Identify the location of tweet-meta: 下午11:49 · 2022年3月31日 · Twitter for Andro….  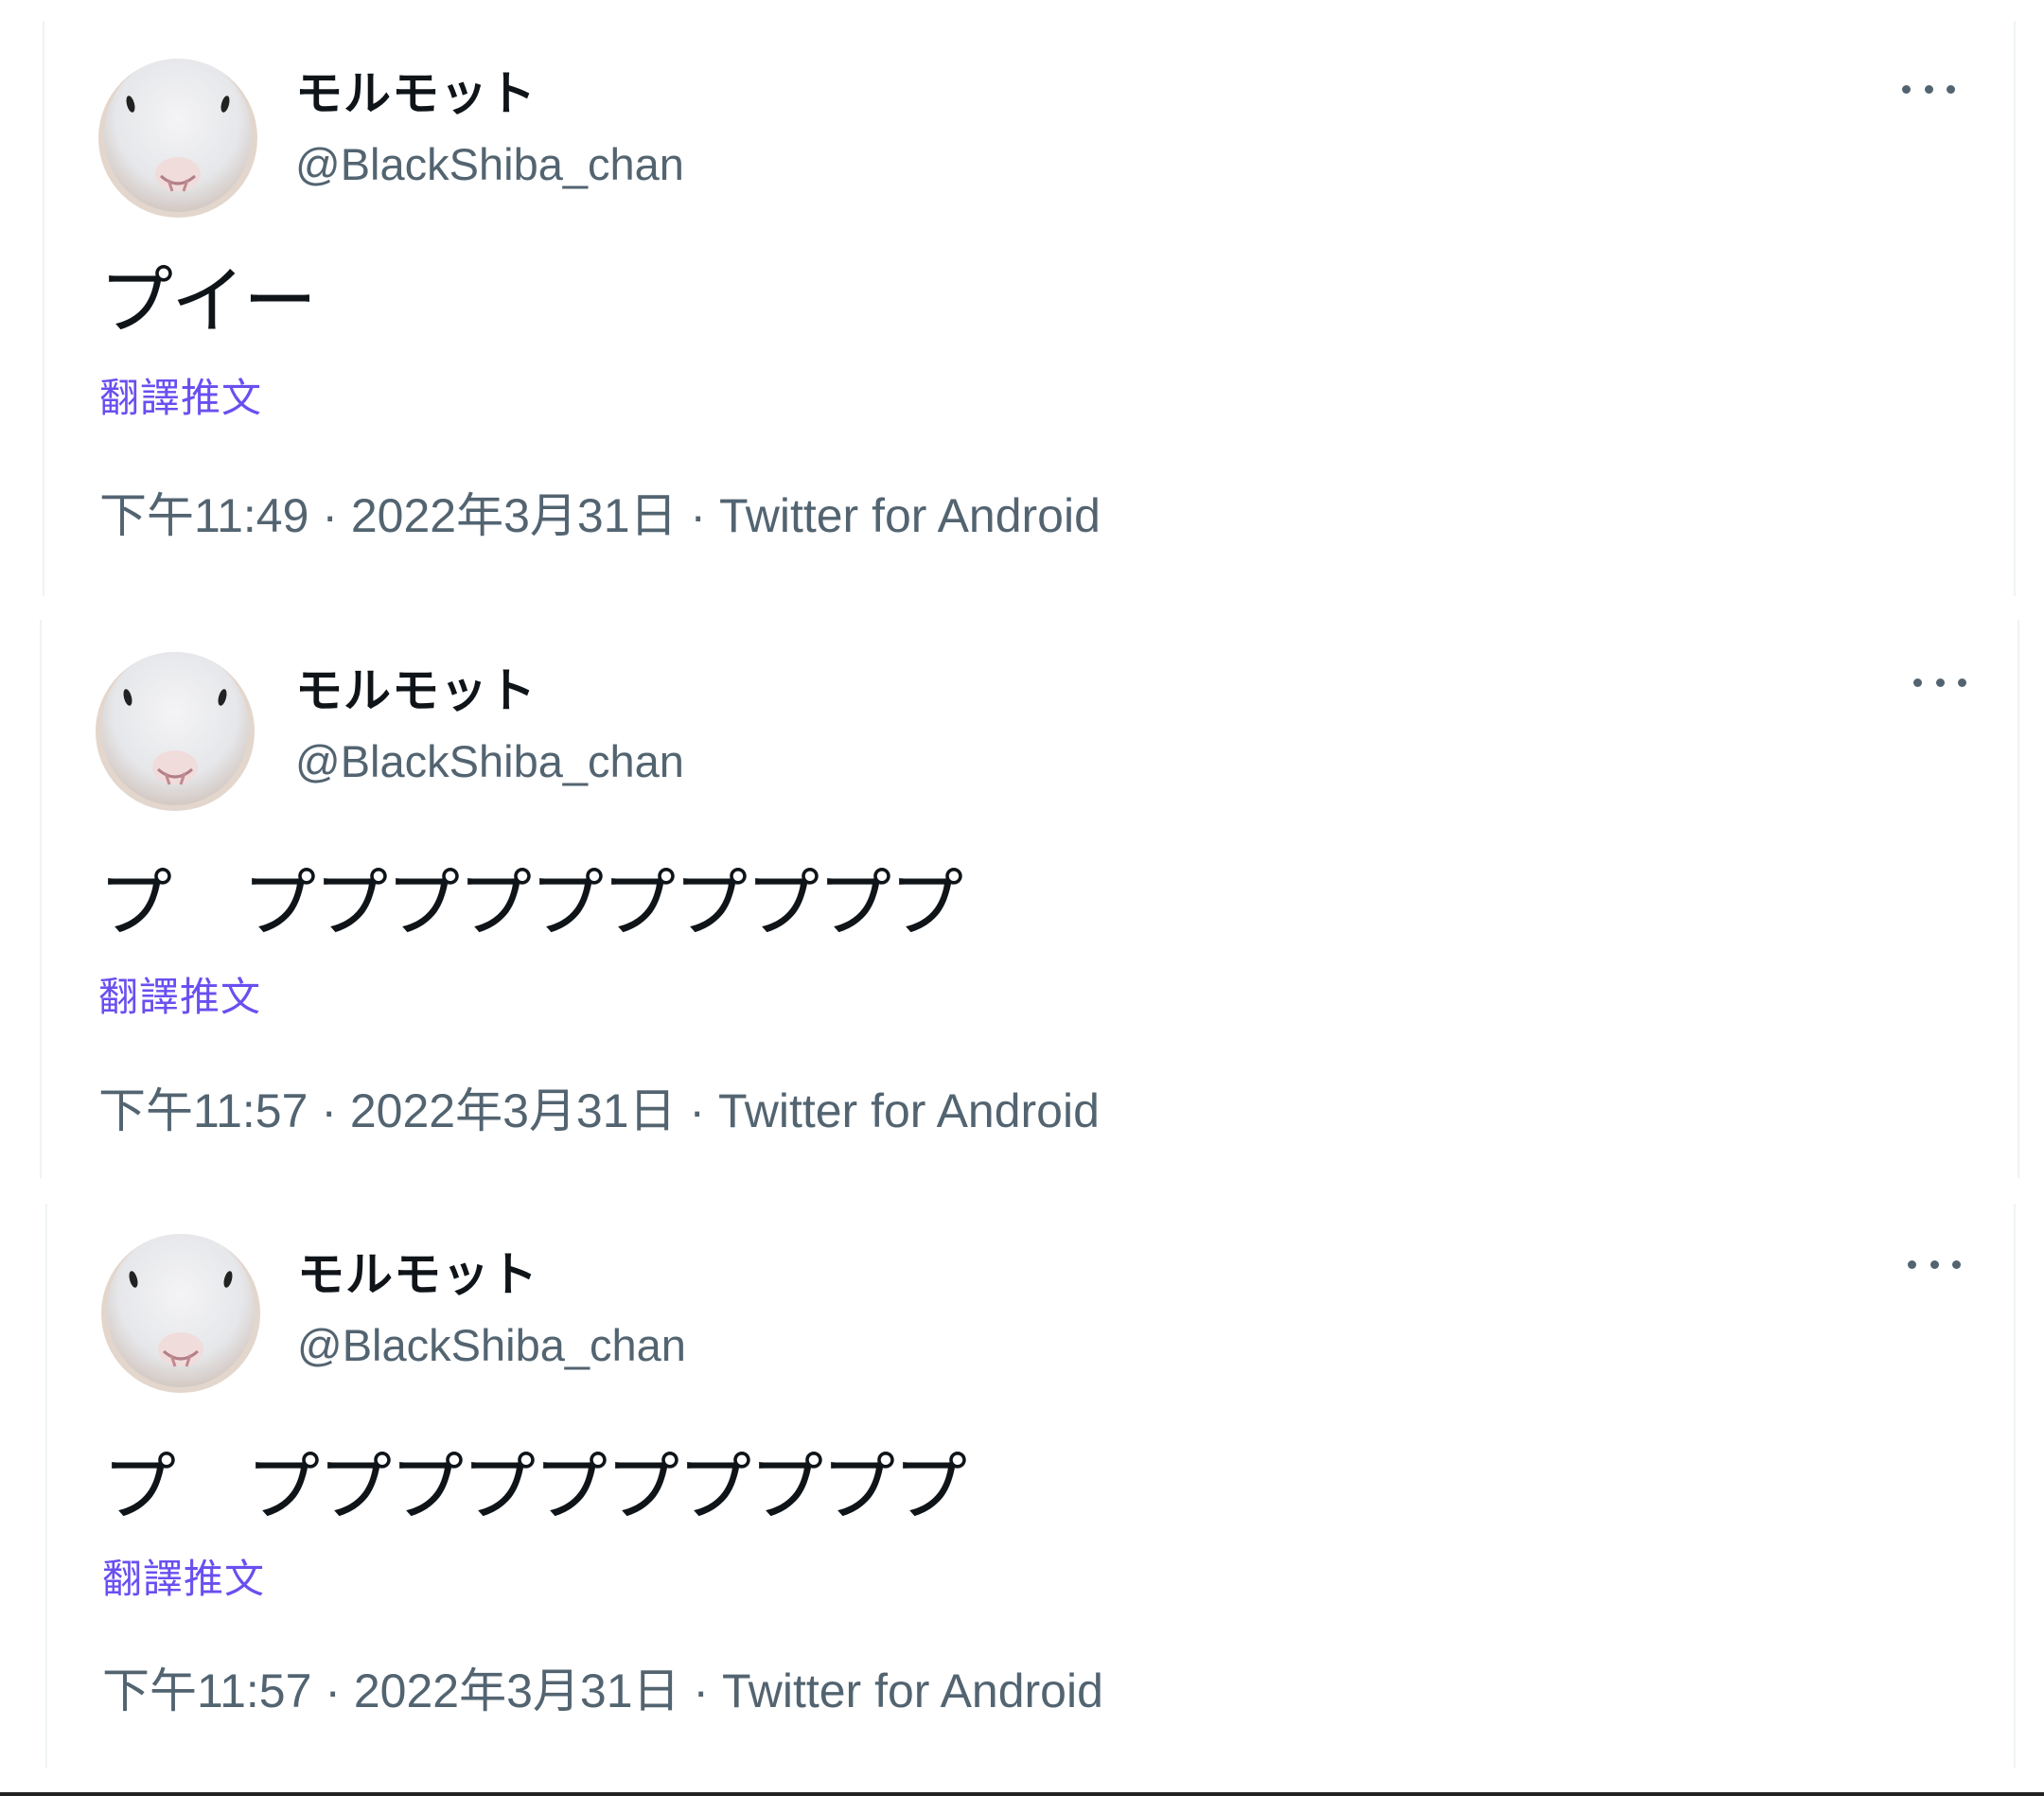
(600, 516).